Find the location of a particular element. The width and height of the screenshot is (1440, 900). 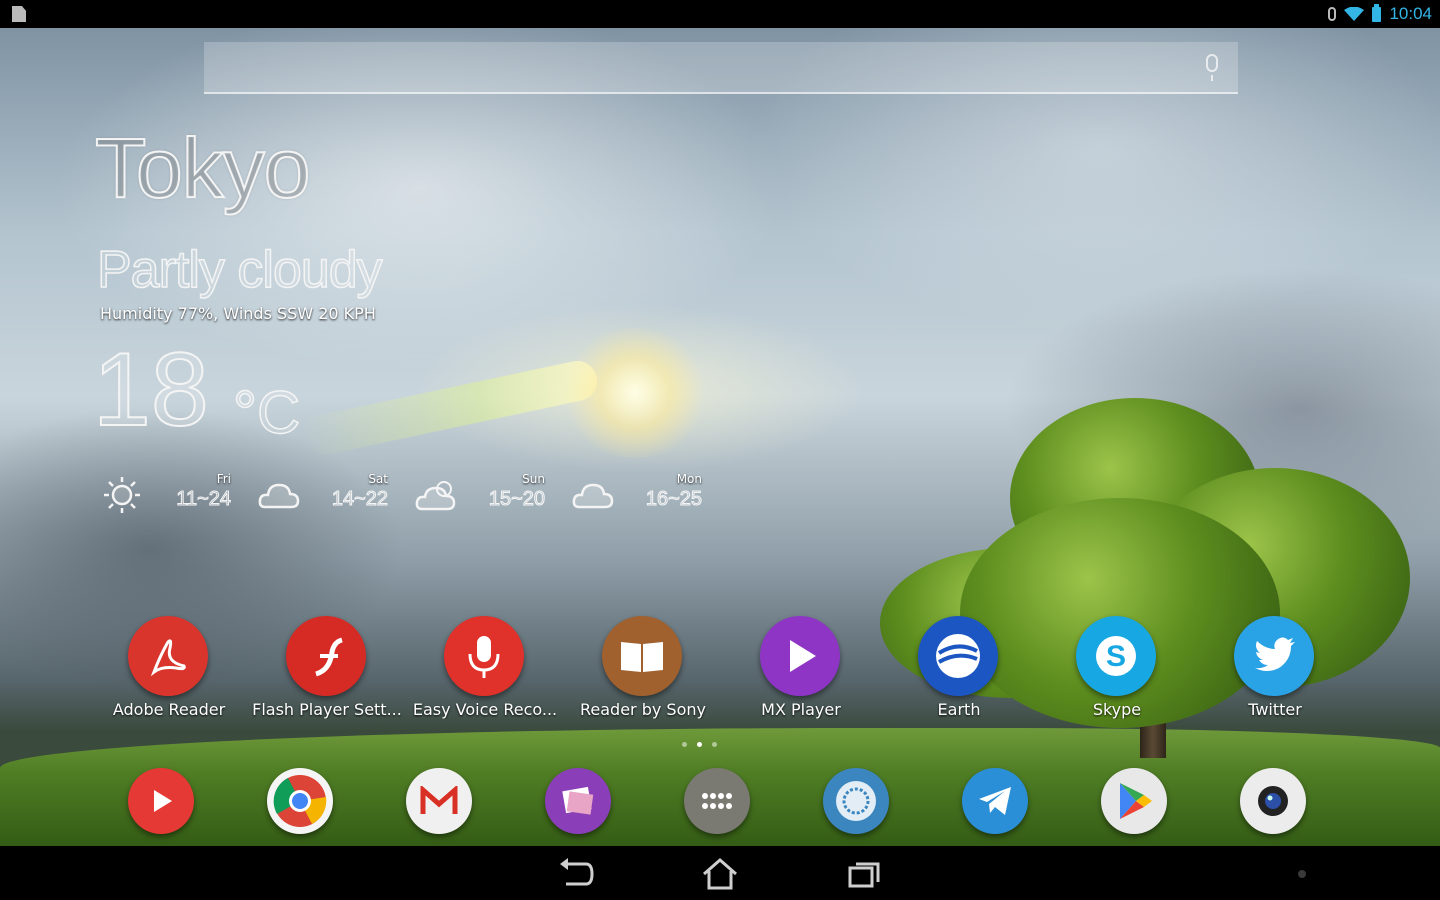

youtube-icon is located at coordinates (161, 801).